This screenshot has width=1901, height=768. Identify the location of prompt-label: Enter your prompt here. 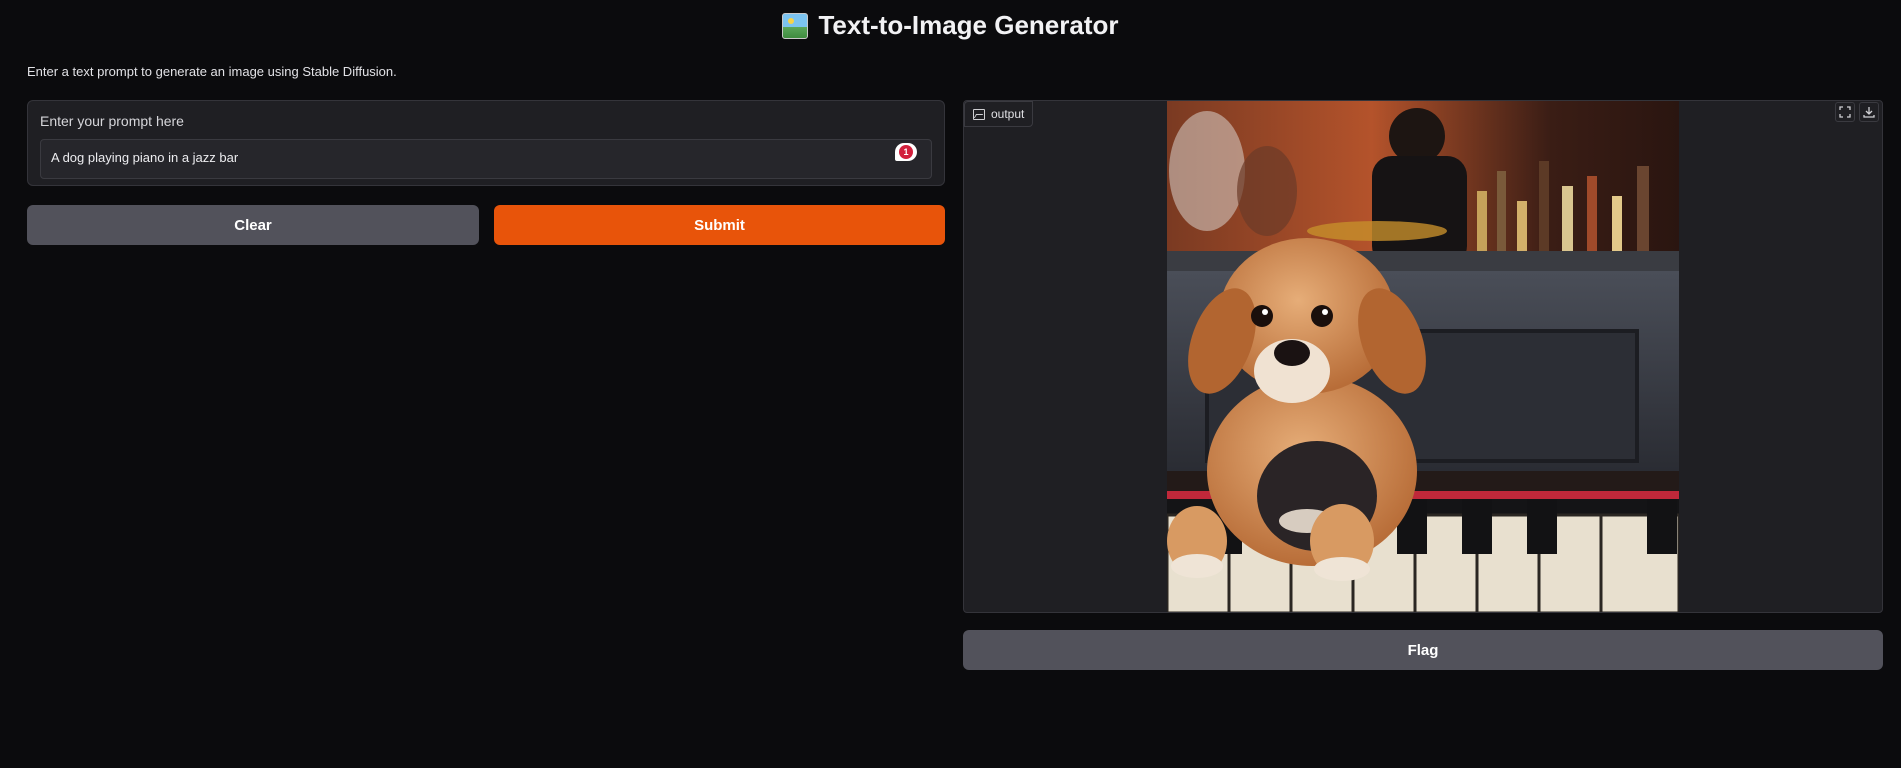
(112, 121).